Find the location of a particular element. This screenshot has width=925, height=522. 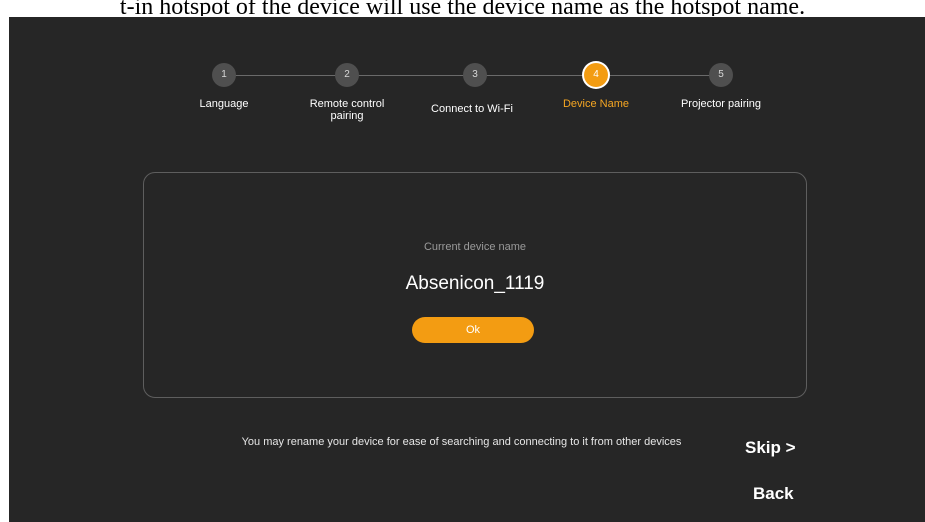

back-button: Back is located at coordinates (773, 494).